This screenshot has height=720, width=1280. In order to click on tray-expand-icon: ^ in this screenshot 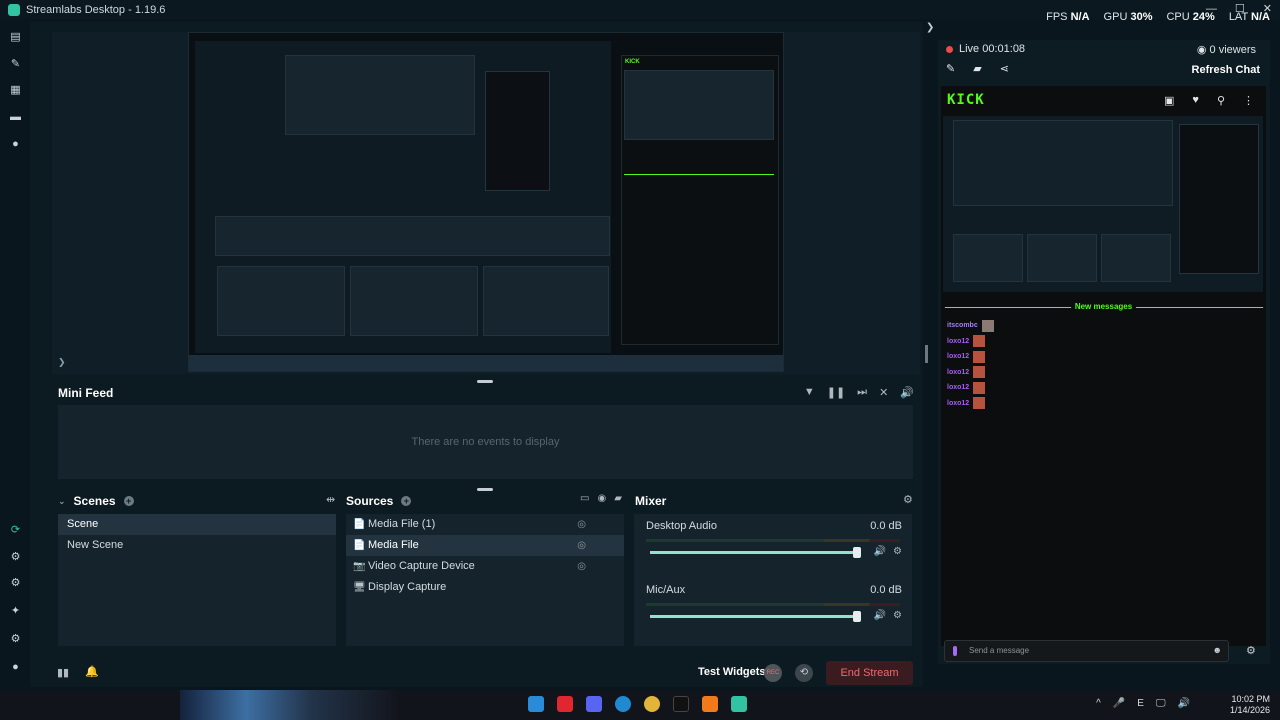, I will do `click(1098, 703)`.